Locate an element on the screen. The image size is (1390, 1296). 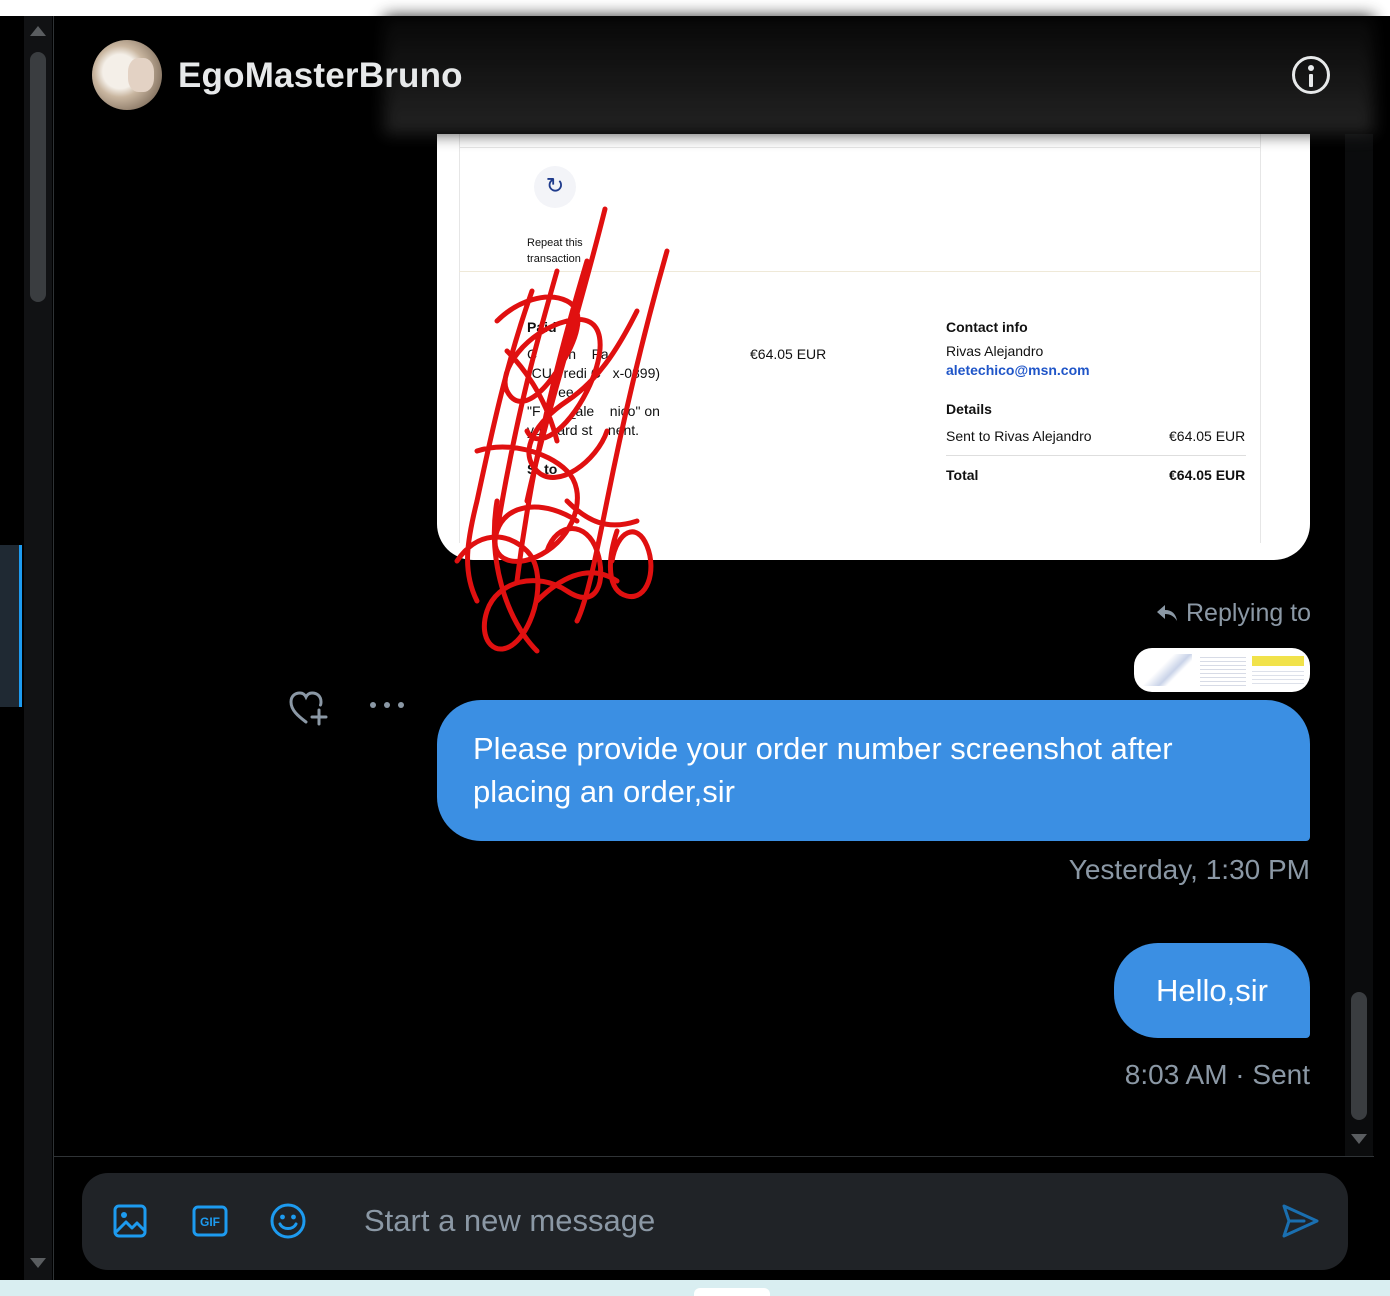
ship-to-label: S to is located at coordinates (542, 469).